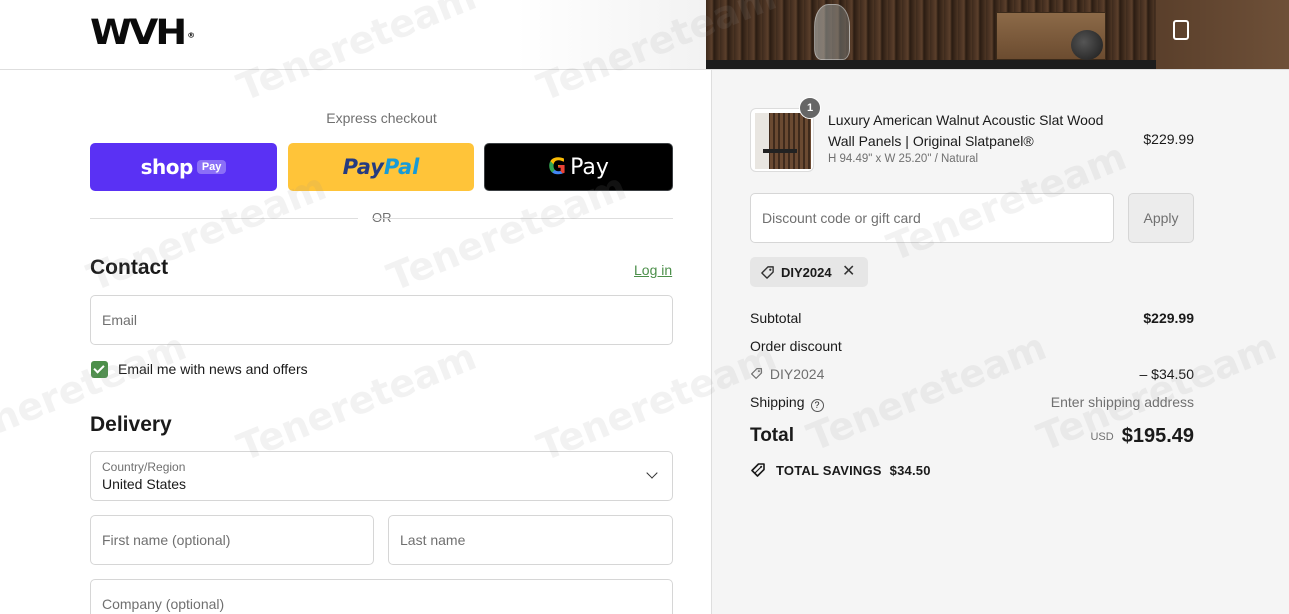  I want to click on applied-code-label: DIY2024, so click(806, 272).